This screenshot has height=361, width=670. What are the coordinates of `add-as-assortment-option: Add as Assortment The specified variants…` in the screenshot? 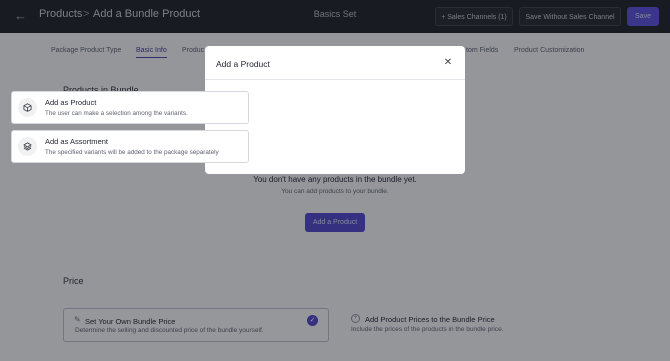 It's located at (130, 146).